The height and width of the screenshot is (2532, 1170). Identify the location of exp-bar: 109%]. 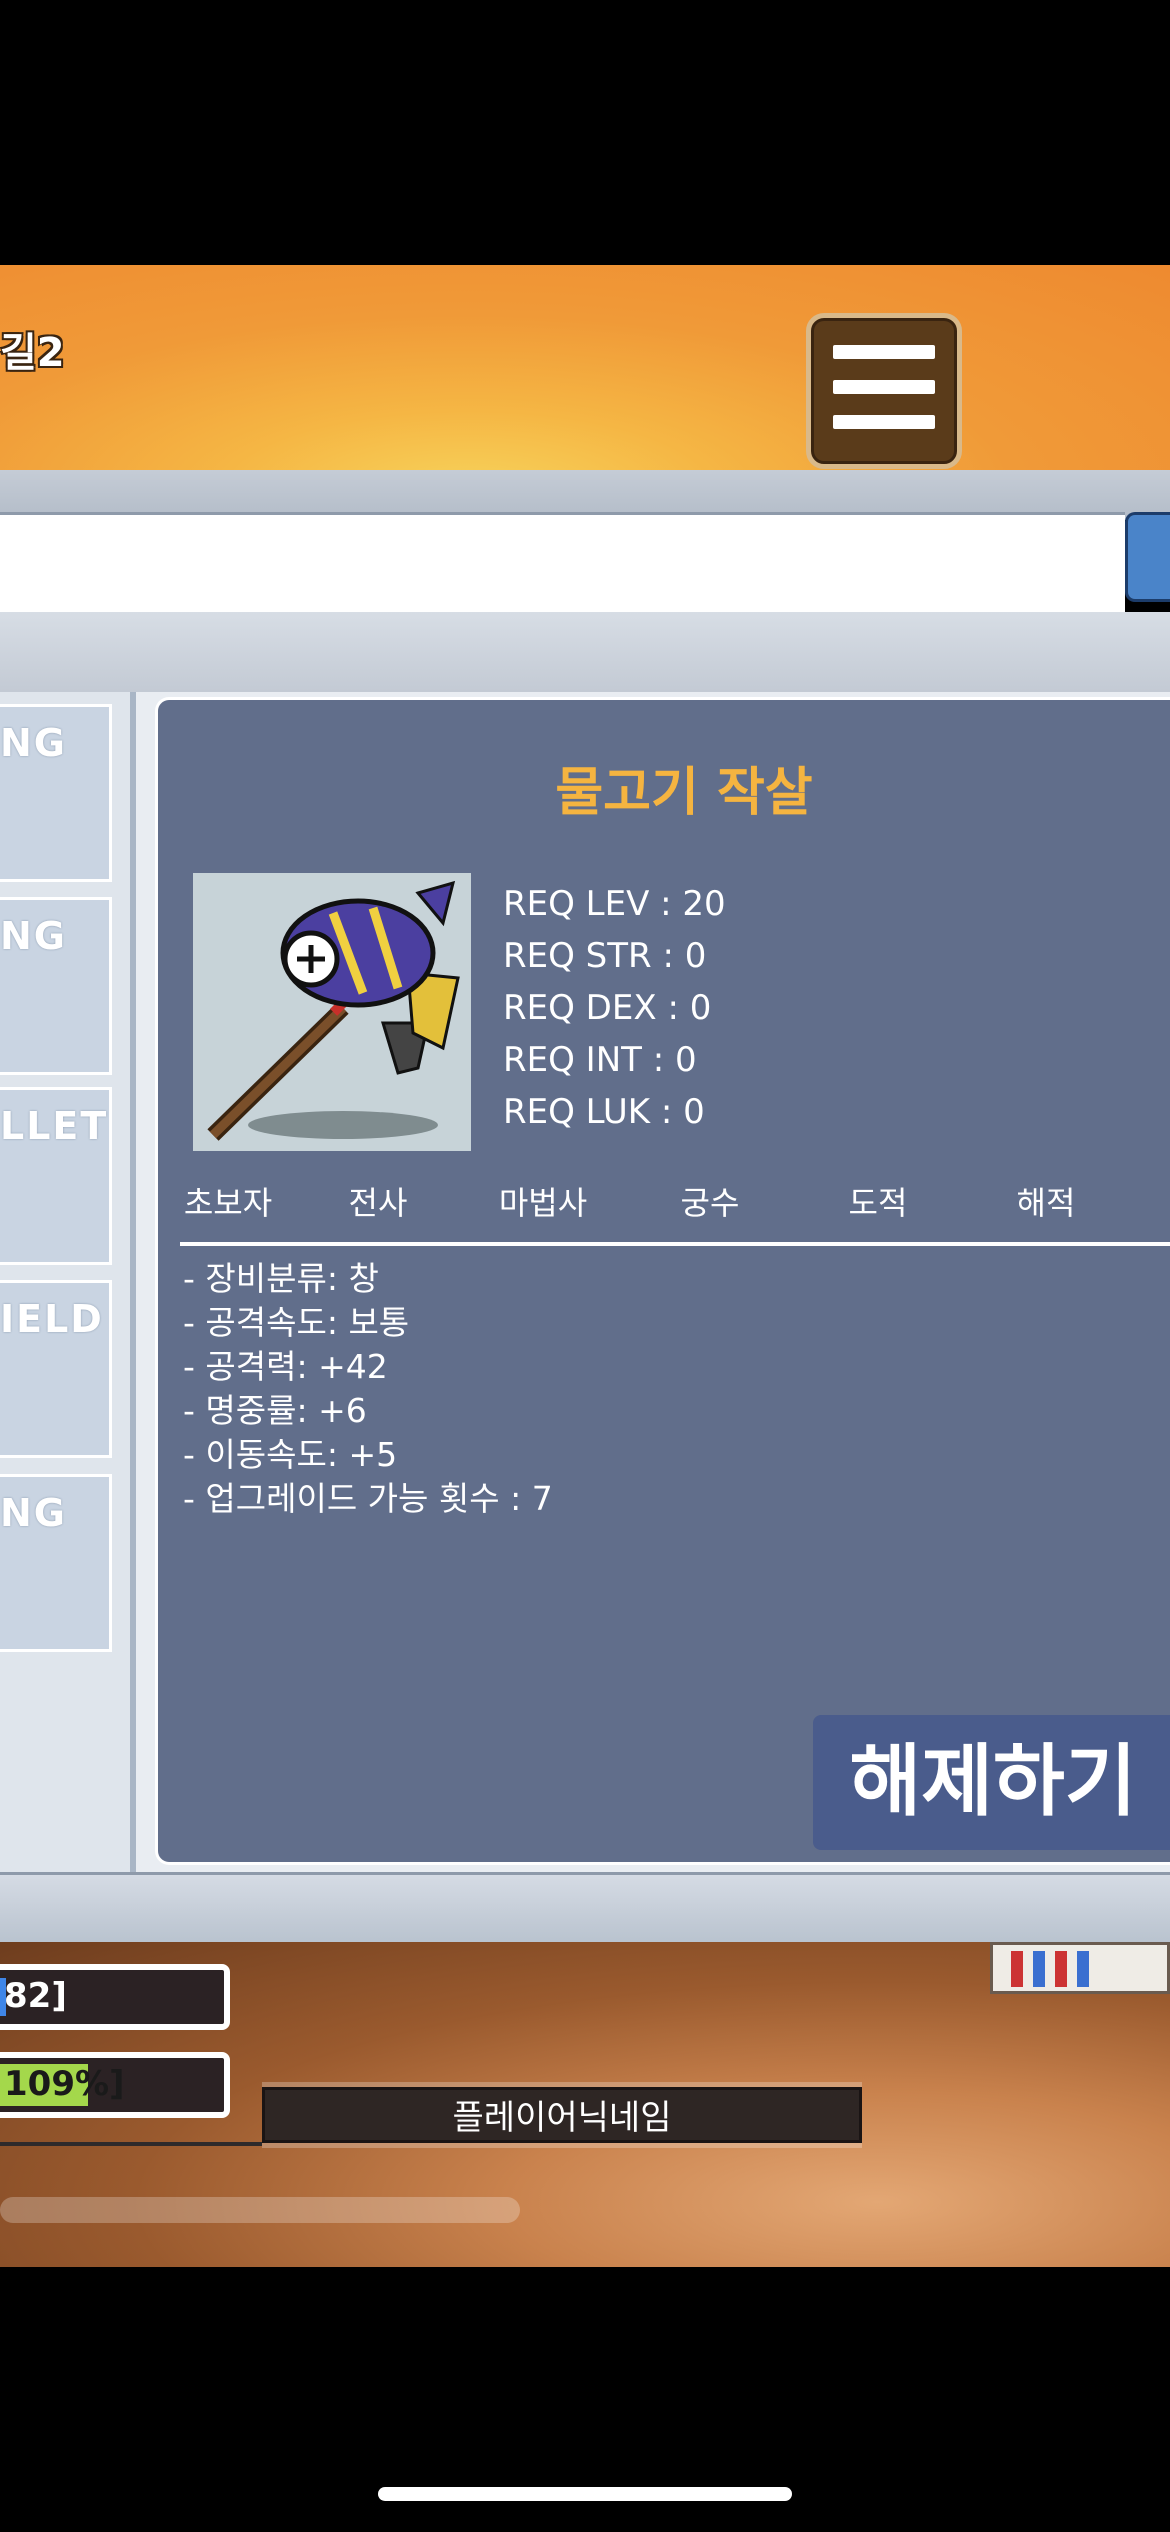
(115, 2085).